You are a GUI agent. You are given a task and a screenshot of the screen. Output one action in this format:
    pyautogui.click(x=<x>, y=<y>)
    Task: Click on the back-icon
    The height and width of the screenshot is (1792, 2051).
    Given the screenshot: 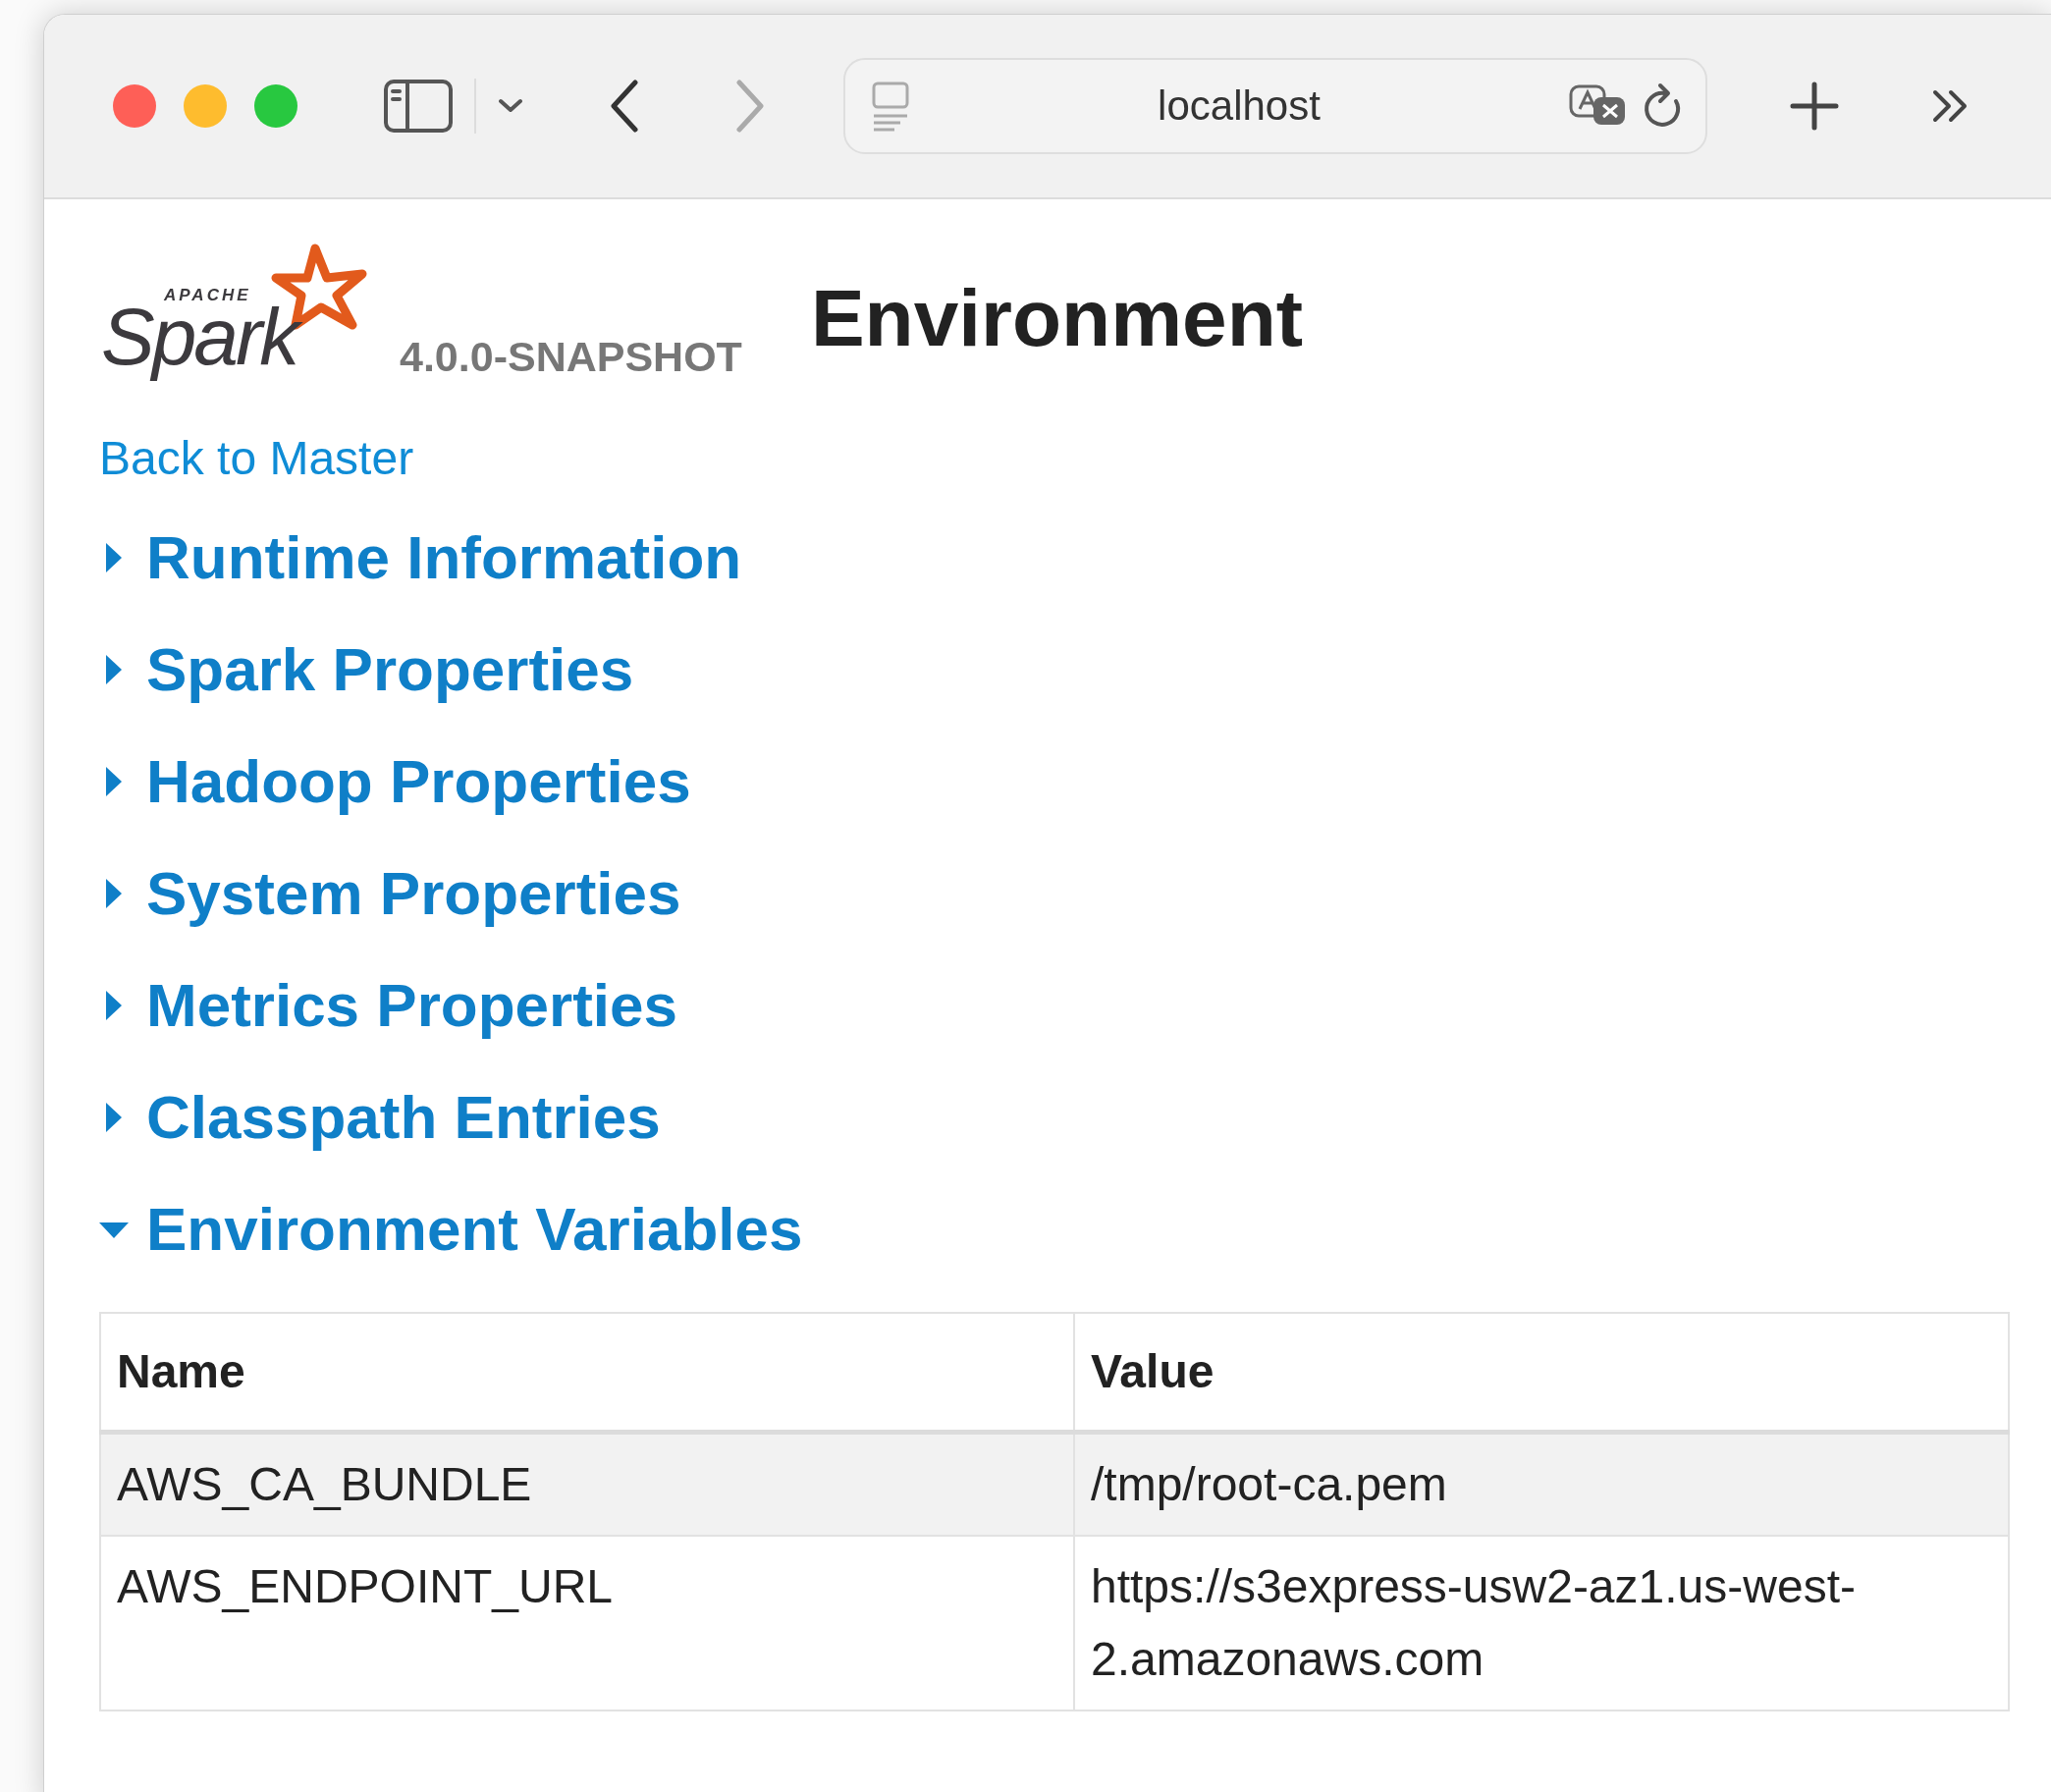 What is the action you would take?
    pyautogui.click(x=624, y=107)
    